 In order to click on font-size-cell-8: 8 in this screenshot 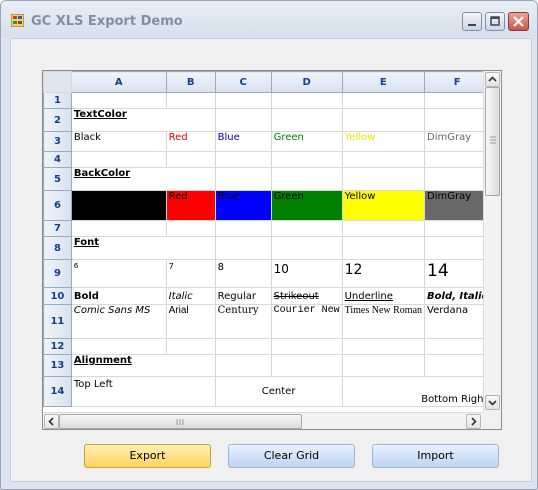, I will do `click(243, 273)`.